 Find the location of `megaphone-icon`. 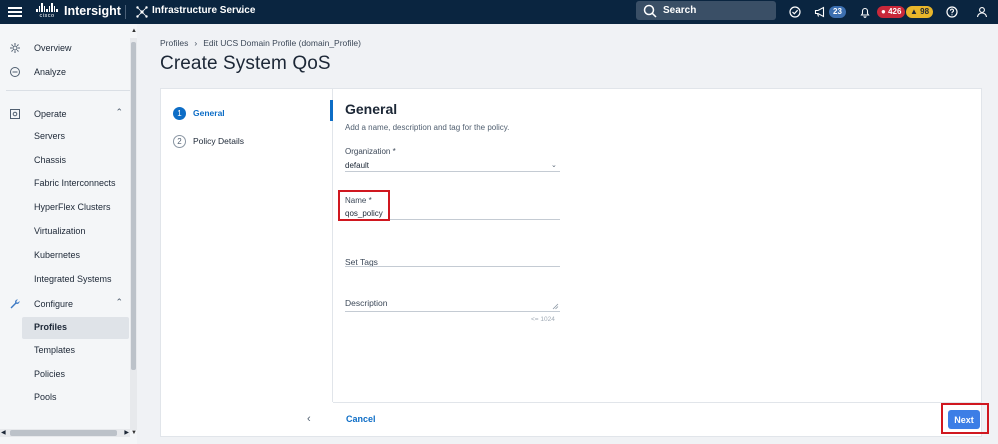

megaphone-icon is located at coordinates (819, 12).